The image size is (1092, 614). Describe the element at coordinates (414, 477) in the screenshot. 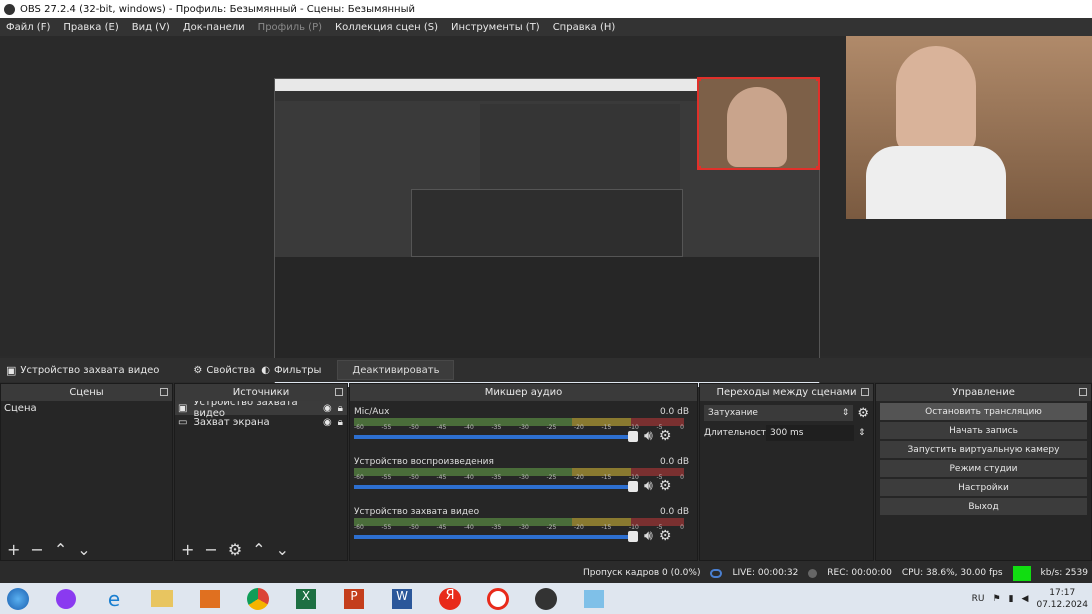

I see `scale-tick: -50` at that location.